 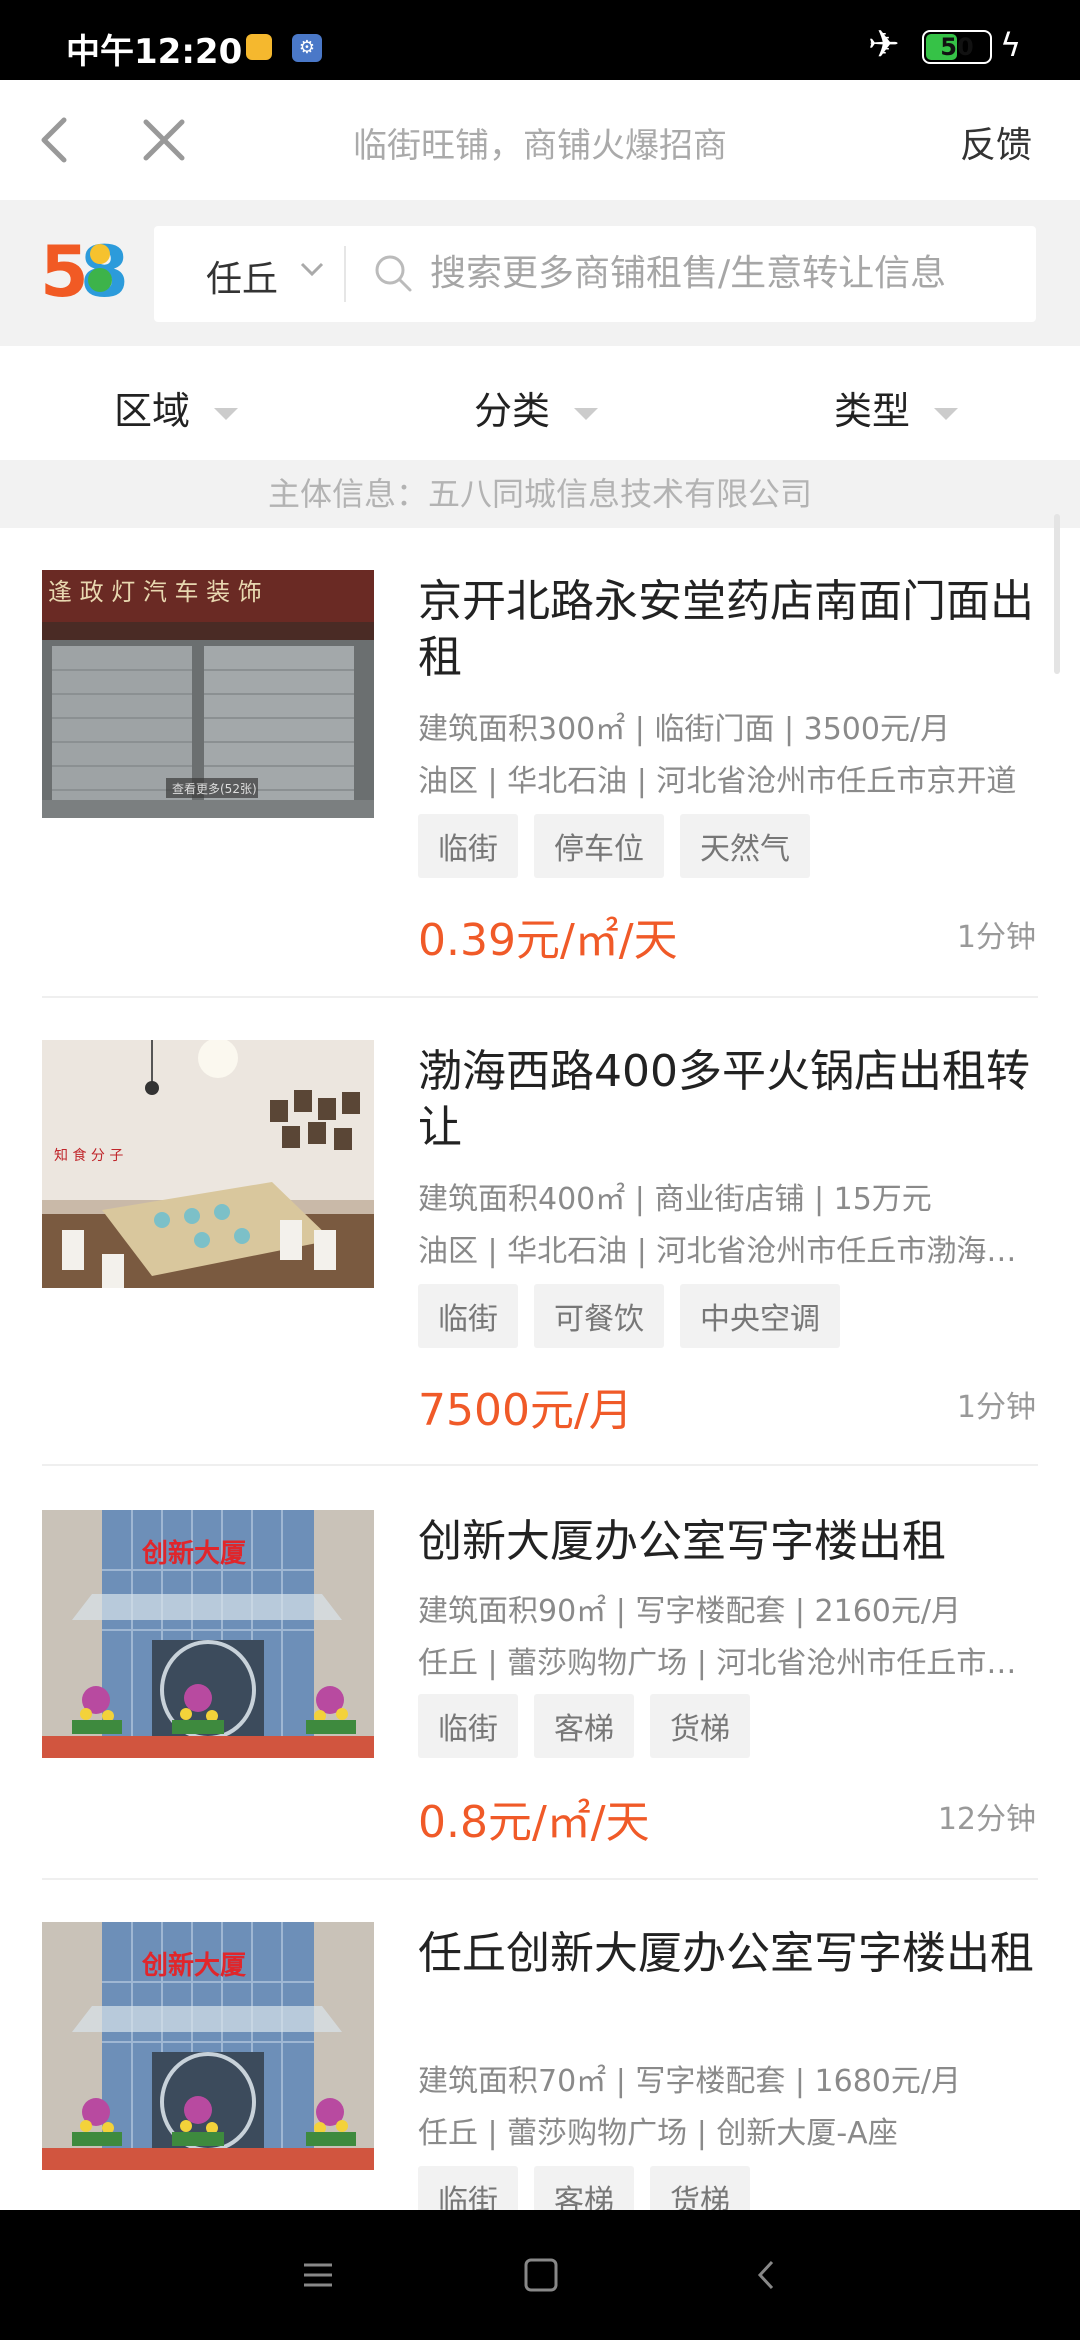 I want to click on listing-title: 任丘创新大厦办公室写字楼出租, so click(x=728, y=1954).